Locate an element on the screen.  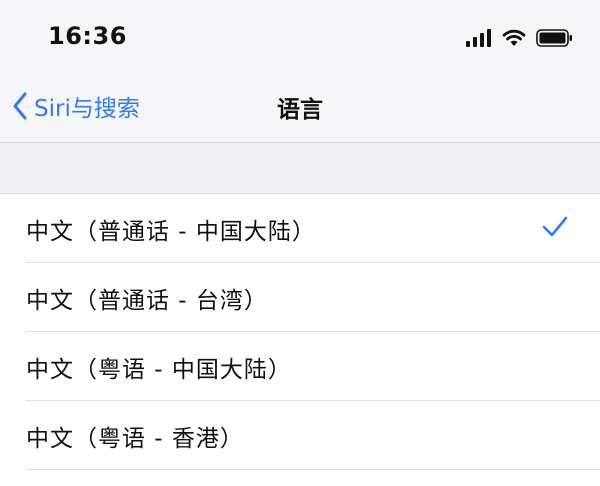
checkmark-icon is located at coordinates (555, 226).